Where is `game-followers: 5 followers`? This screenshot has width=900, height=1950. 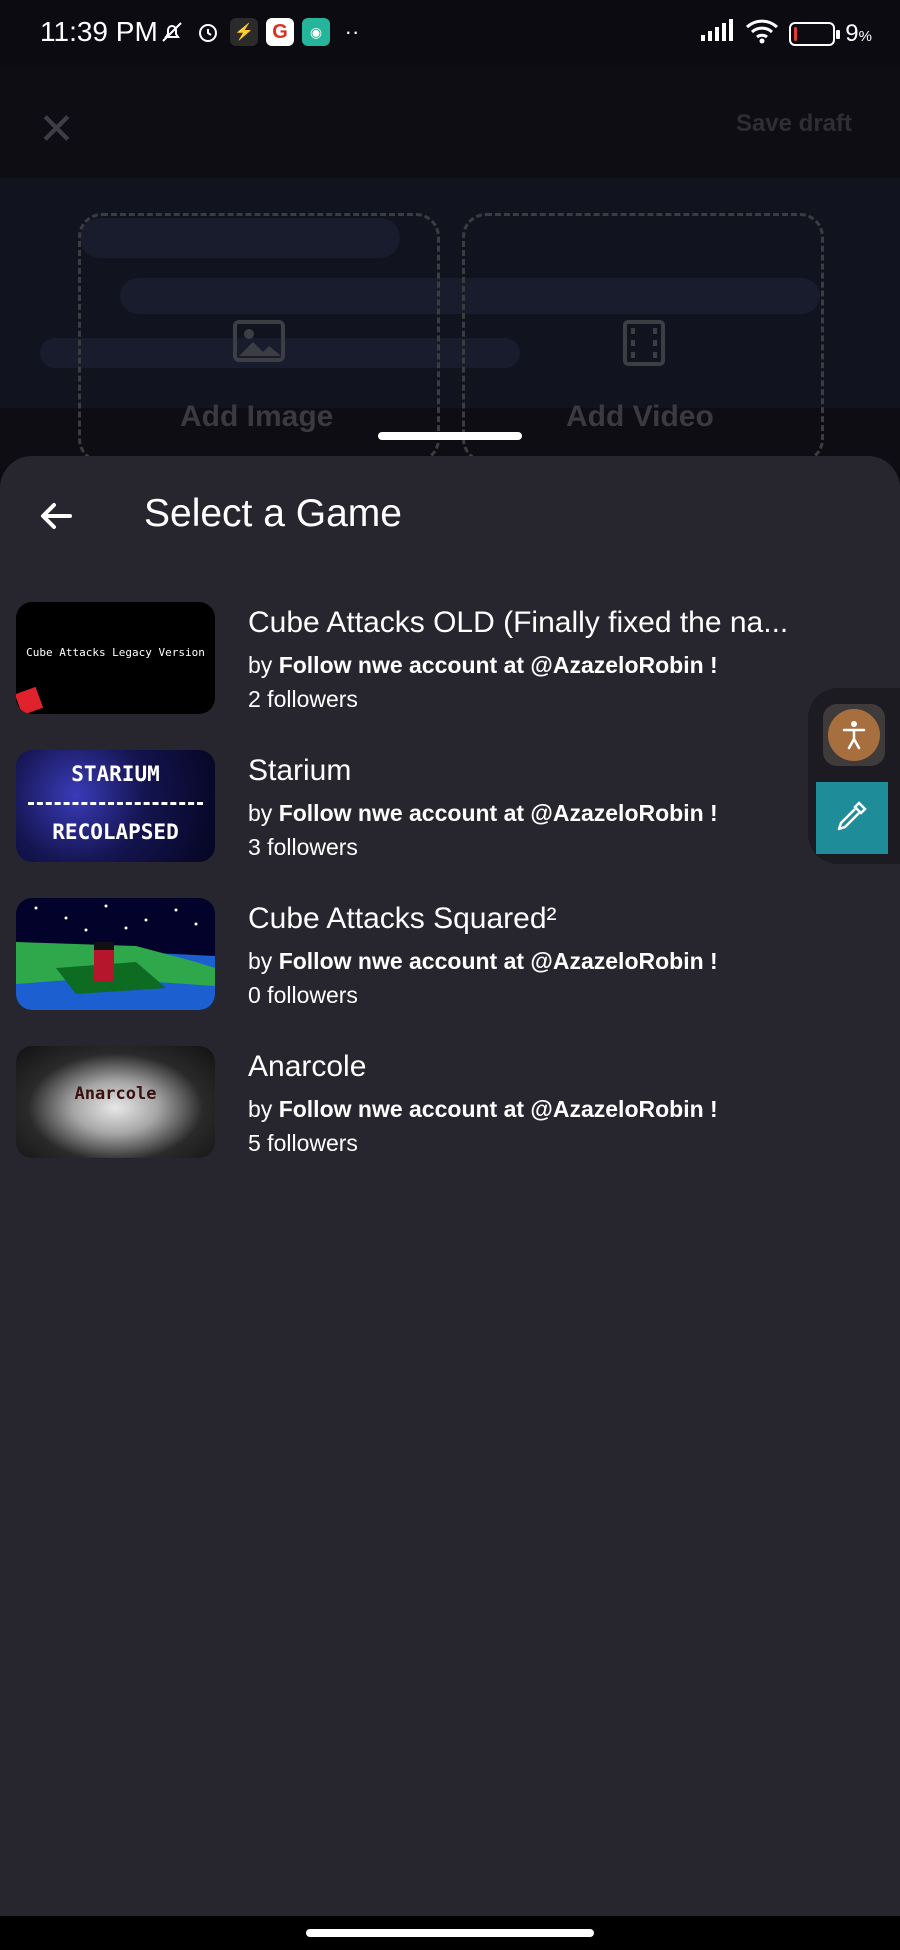
game-followers: 5 followers is located at coordinates (303, 1143).